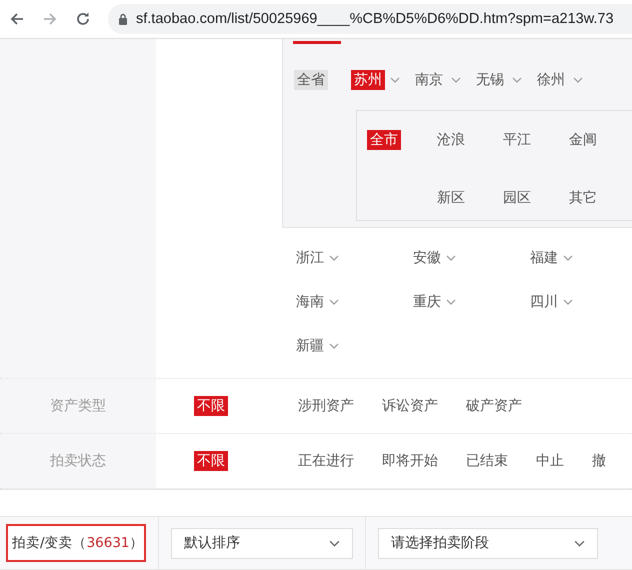 This screenshot has width=632, height=570. I want to click on district-option: 园区, so click(517, 204).